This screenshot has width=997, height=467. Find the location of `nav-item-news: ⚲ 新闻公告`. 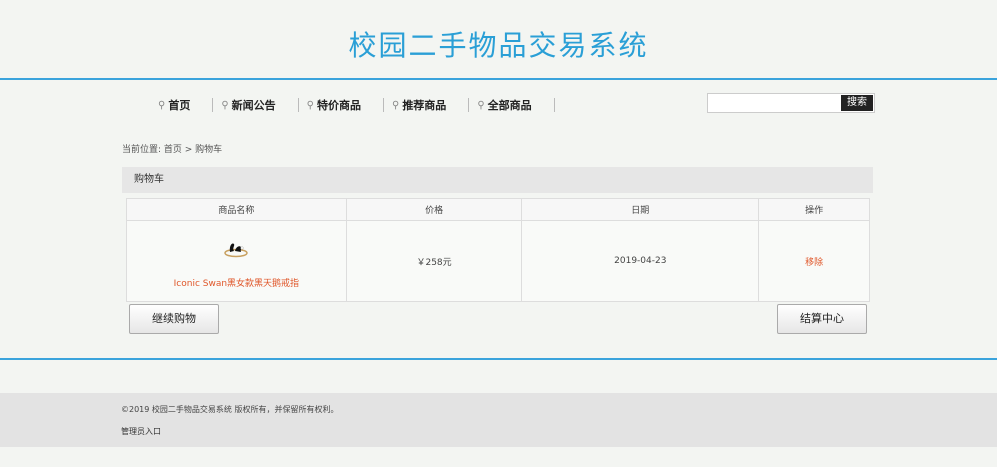

nav-item-news: ⚲ 新闻公告 is located at coordinates (255, 105).